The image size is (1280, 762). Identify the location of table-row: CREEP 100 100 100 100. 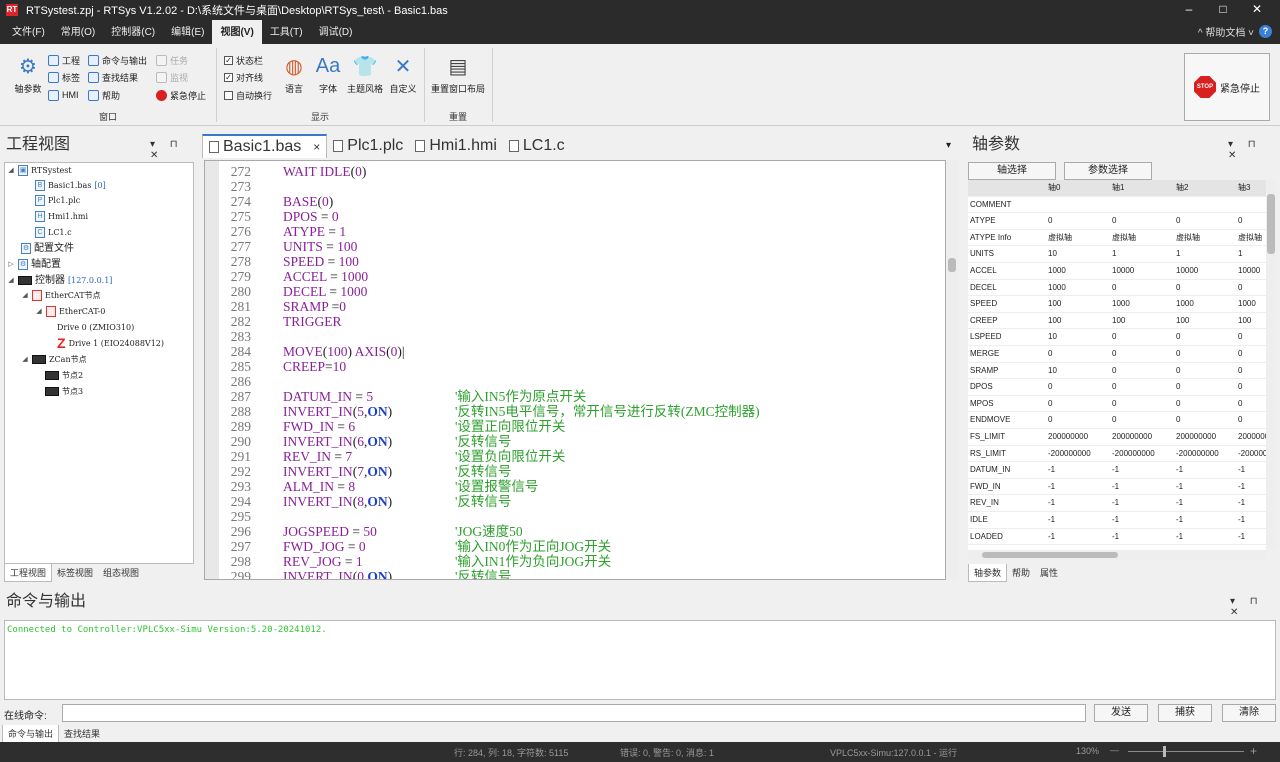
(1117, 321).